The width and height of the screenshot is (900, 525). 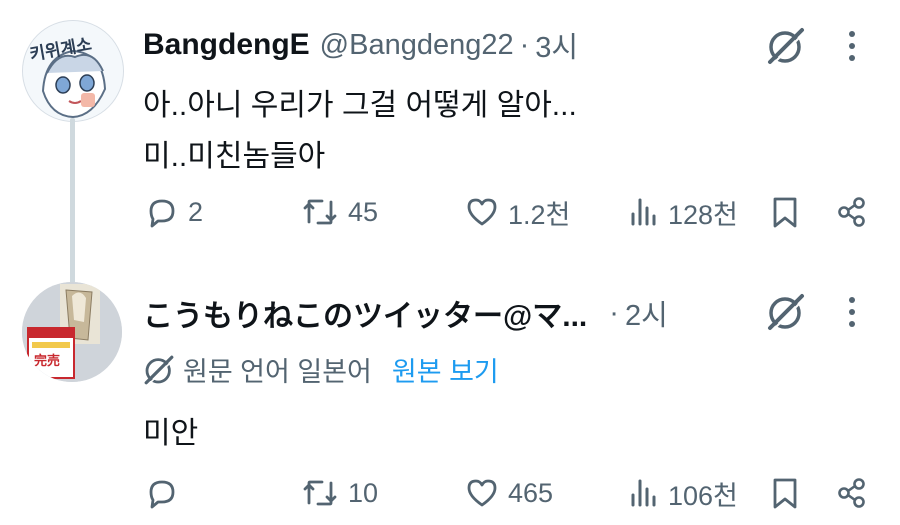 I want to click on like-button: 465, so click(x=508, y=493).